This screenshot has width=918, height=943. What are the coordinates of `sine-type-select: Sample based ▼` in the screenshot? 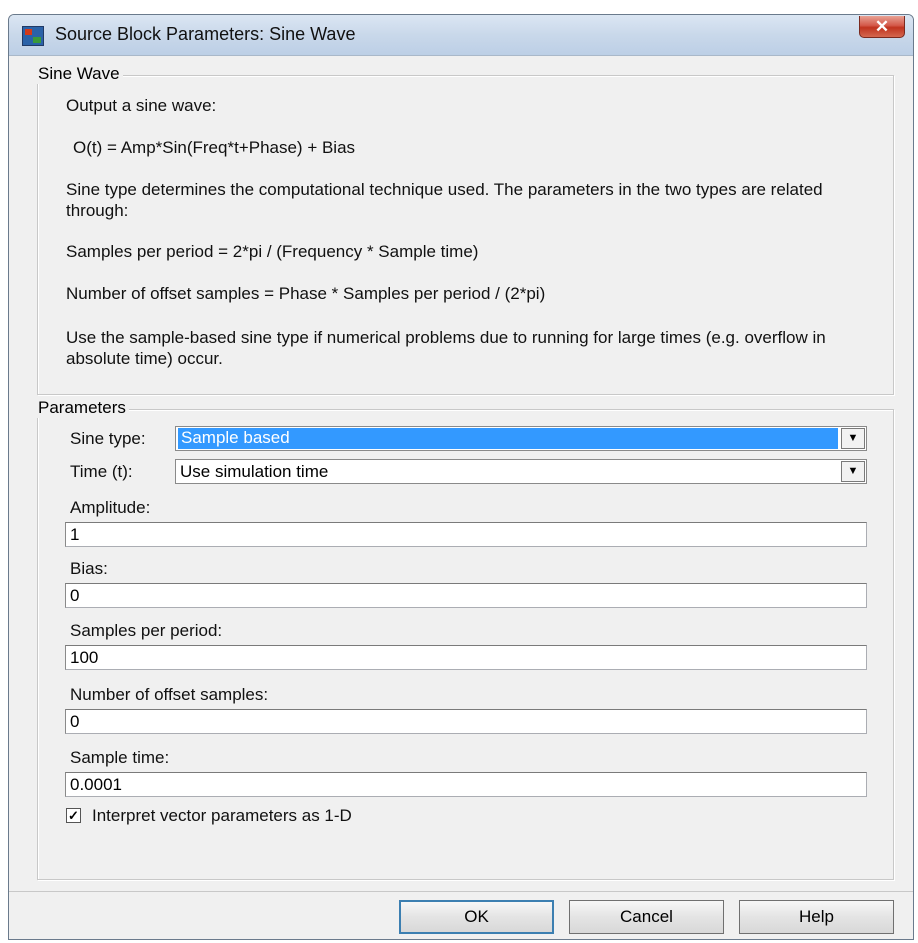 It's located at (521, 438).